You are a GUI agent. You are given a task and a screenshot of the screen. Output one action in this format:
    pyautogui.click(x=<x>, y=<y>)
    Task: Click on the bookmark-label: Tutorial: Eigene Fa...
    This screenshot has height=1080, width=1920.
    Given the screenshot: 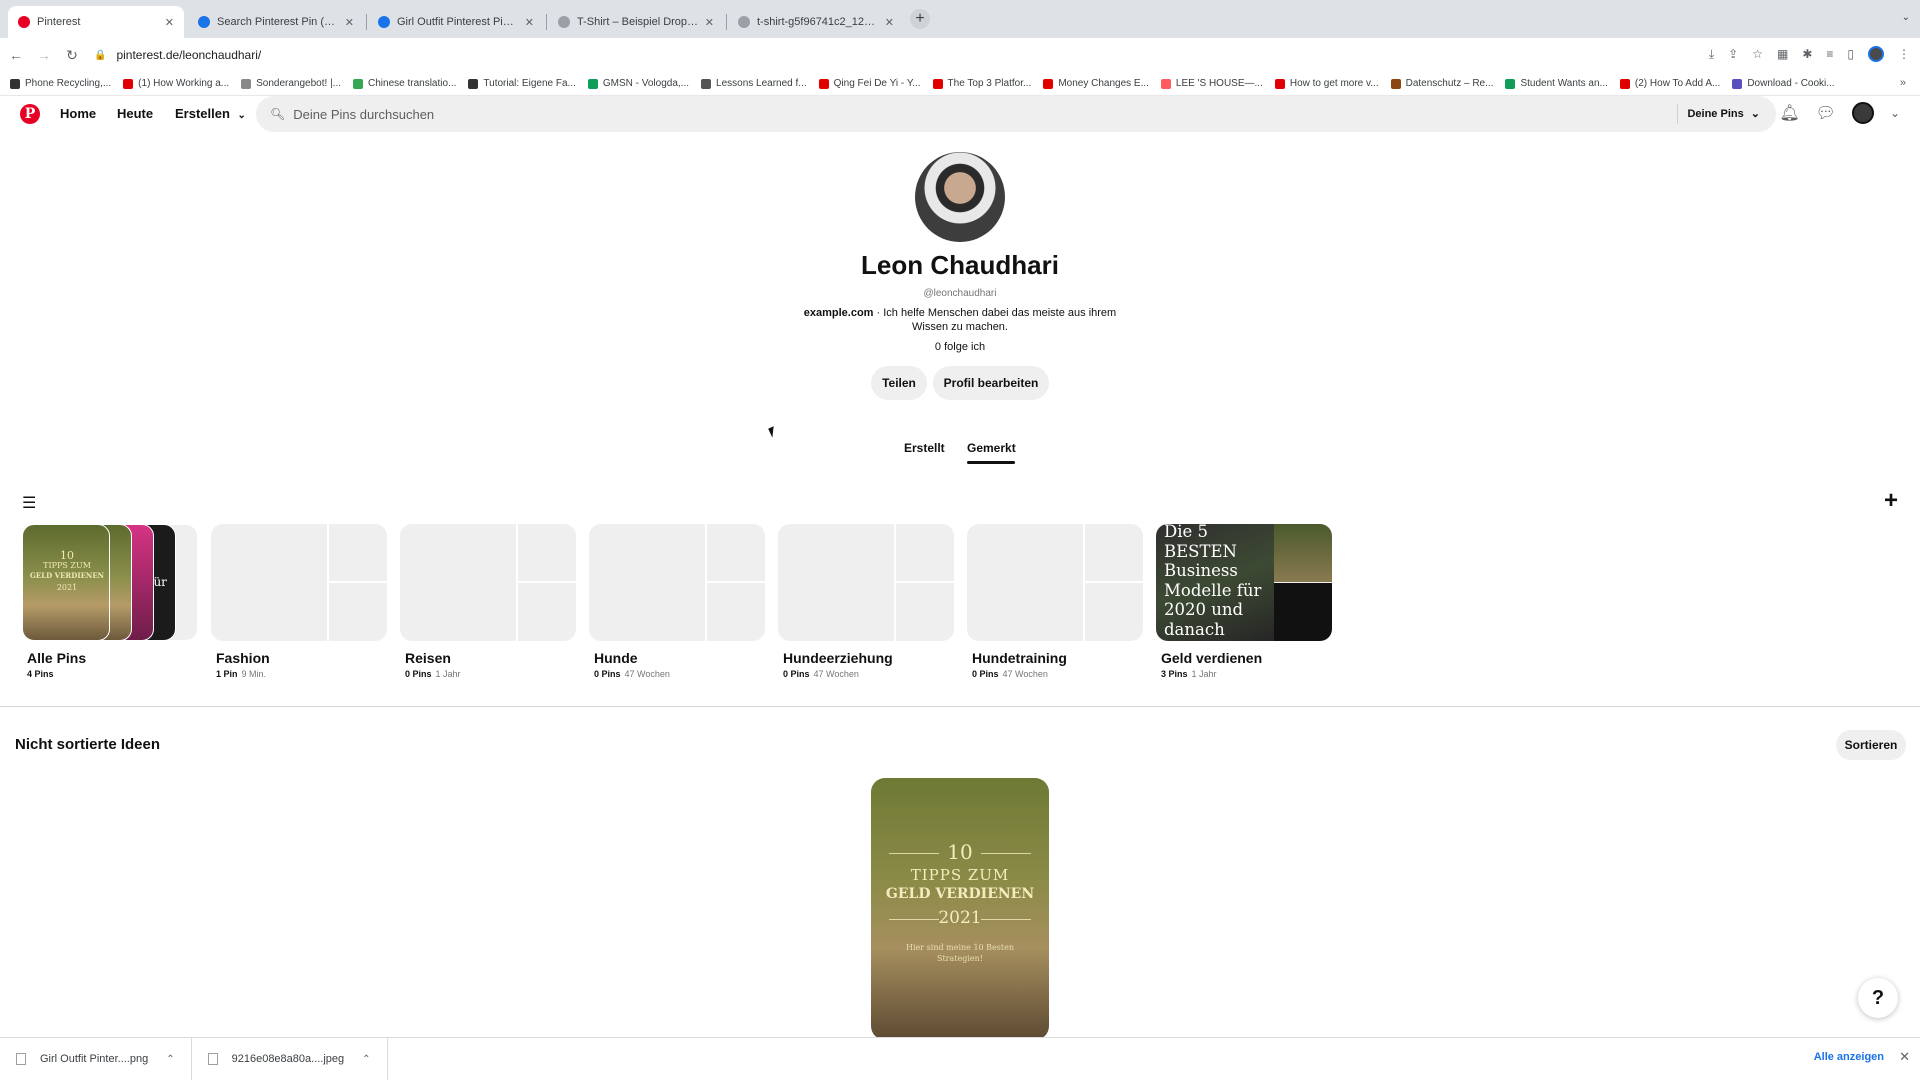 What is the action you would take?
    pyautogui.click(x=529, y=83)
    